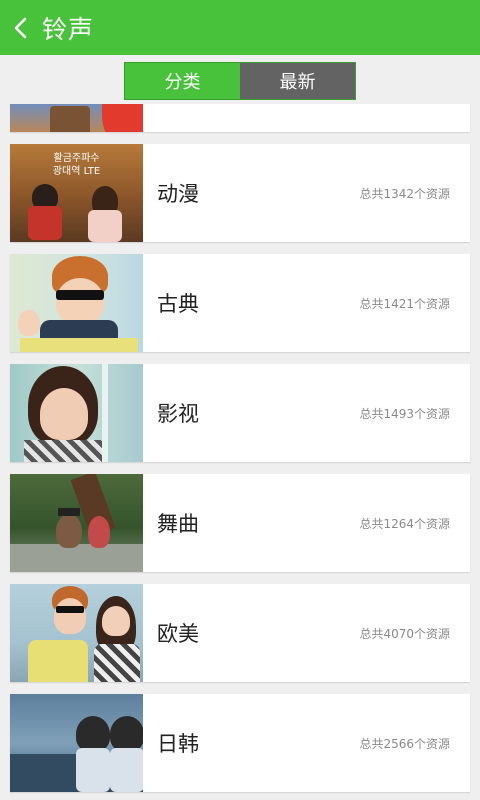 Image resolution: width=480 pixels, height=800 pixels. What do you see at coordinates (297, 81) in the screenshot?
I see `tab-latest: 最新` at bounding box center [297, 81].